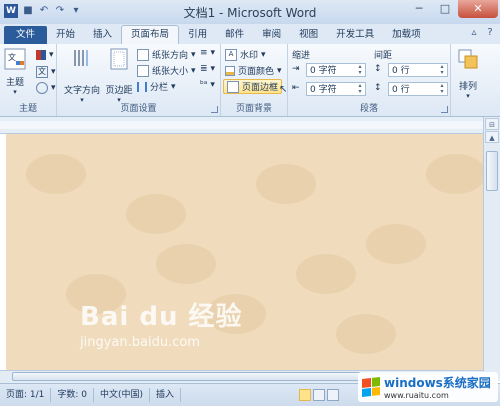 This screenshot has height=406, width=500. I want to click on print-layout-icon, so click(305, 395).